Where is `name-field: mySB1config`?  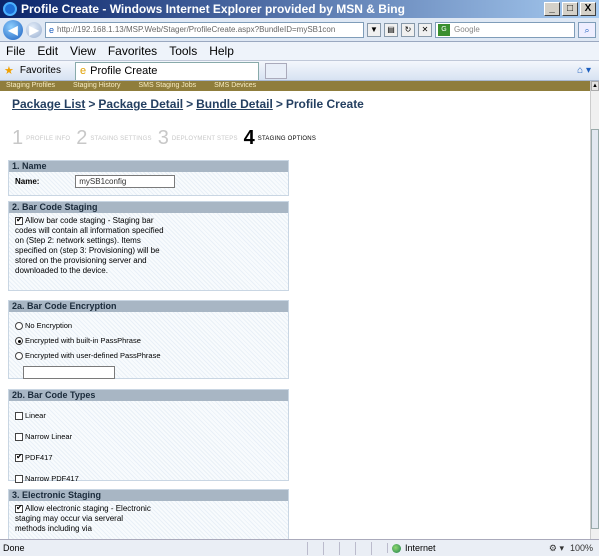 name-field: mySB1config is located at coordinates (125, 181).